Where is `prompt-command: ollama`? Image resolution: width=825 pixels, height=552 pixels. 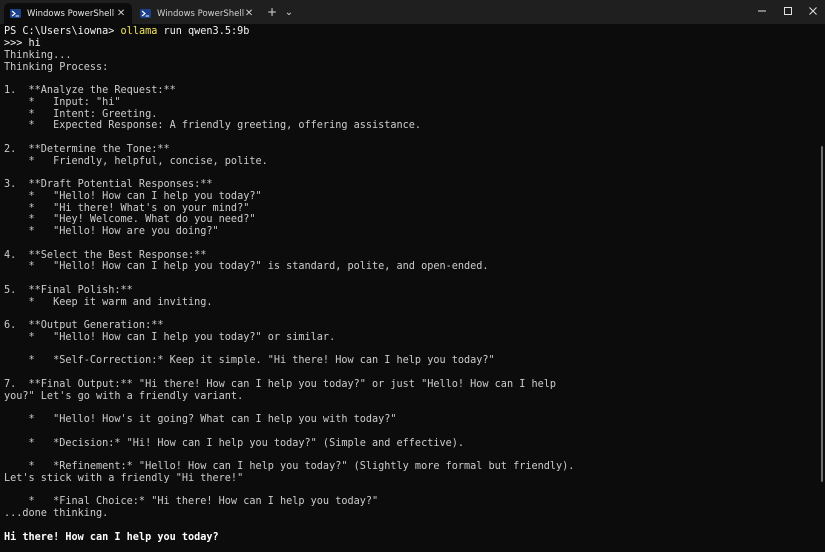
prompt-command: ollama is located at coordinates (139, 31).